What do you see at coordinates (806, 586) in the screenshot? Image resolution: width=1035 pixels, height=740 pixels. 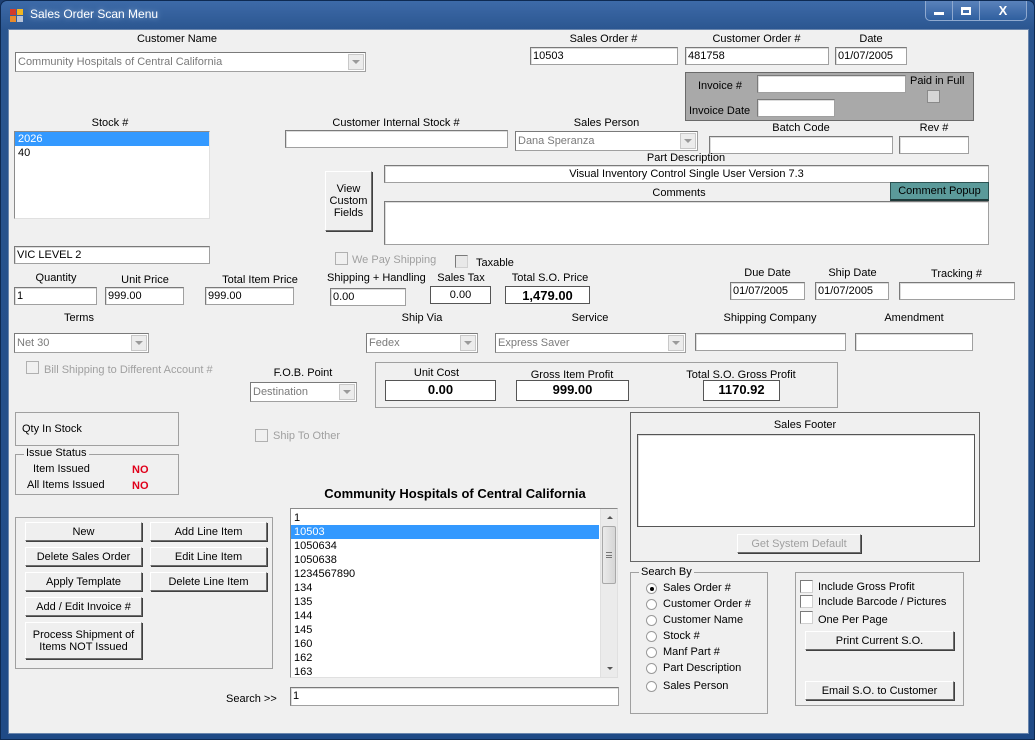 I see `include-gross-profit-checkbox` at bounding box center [806, 586].